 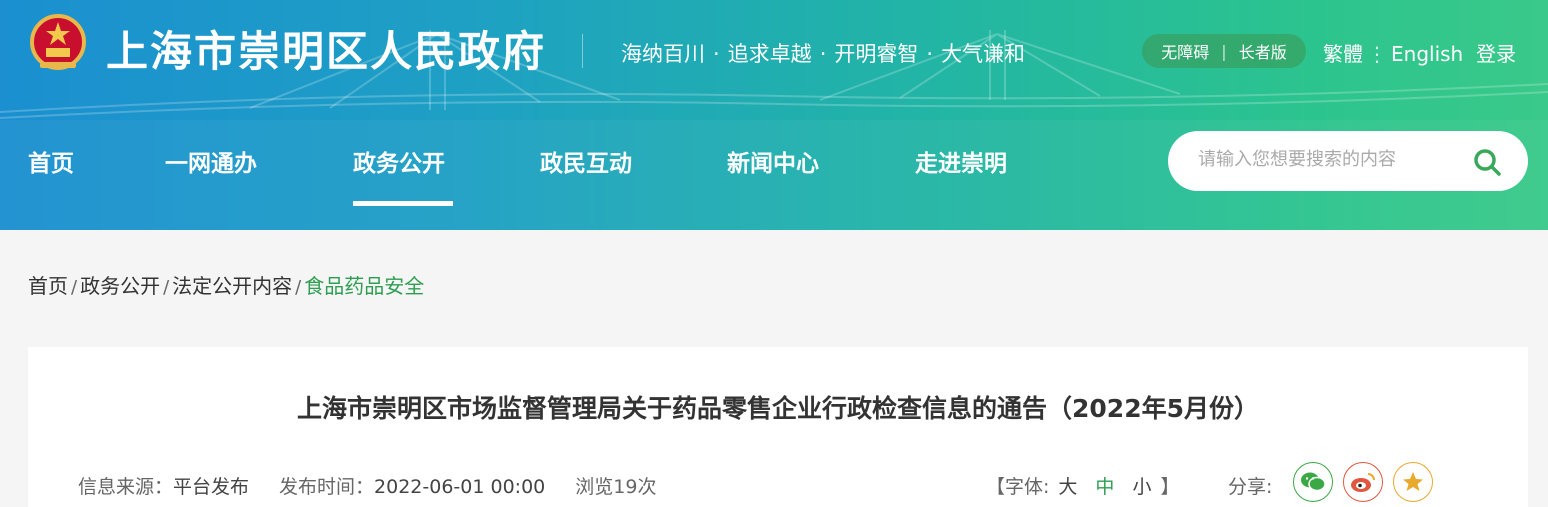 What do you see at coordinates (1323, 159) in the screenshot?
I see `search-input` at bounding box center [1323, 159].